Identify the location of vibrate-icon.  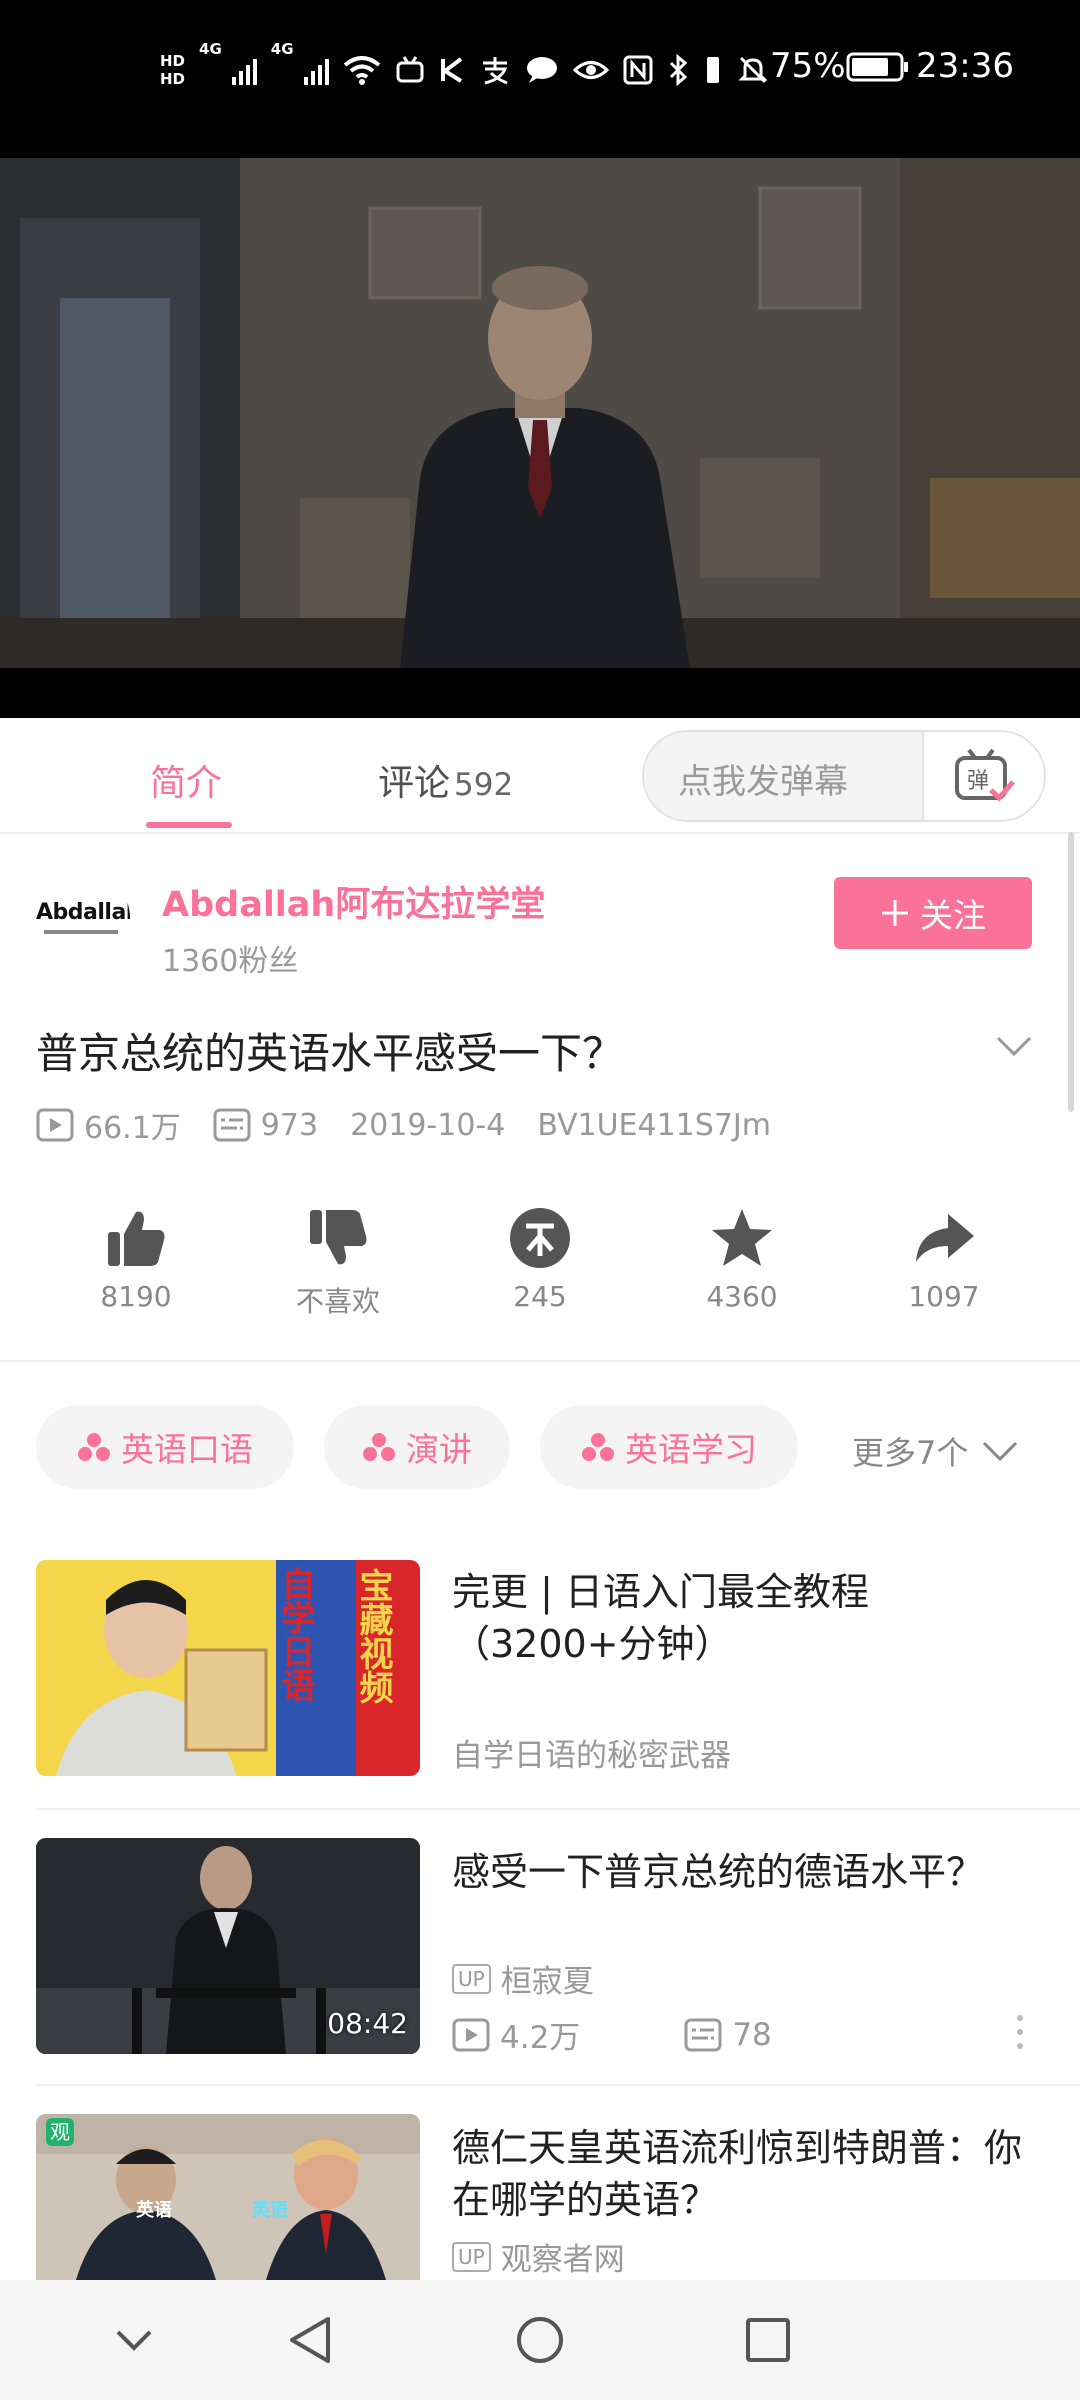
(712, 70).